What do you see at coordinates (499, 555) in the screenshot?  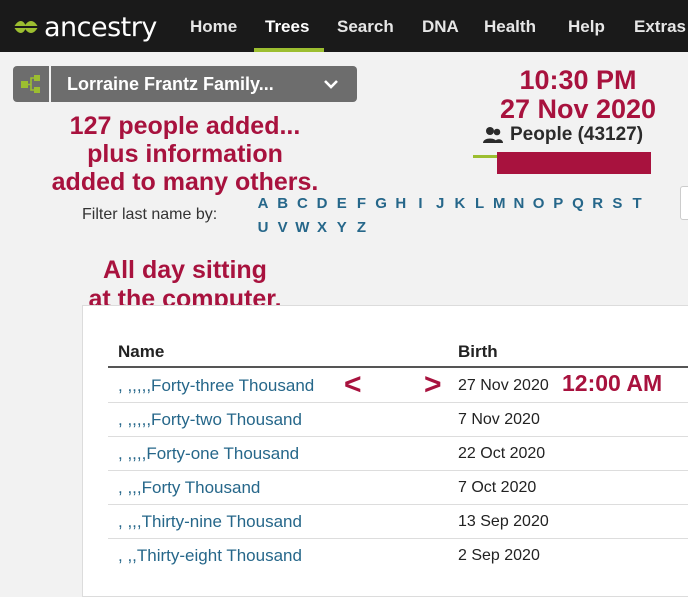 I see `birth-date: 2 Sep 2020` at bounding box center [499, 555].